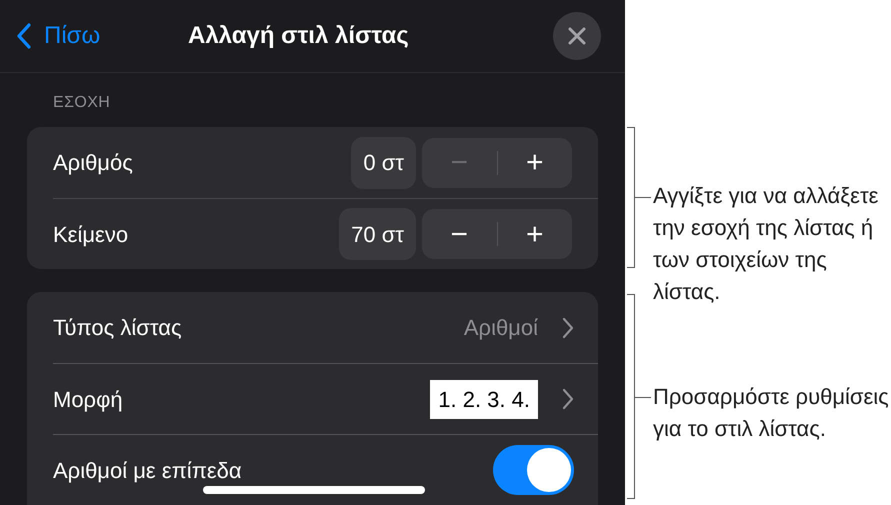 This screenshot has height=505, width=891. I want to click on indent-value: 0 στ, so click(383, 162).